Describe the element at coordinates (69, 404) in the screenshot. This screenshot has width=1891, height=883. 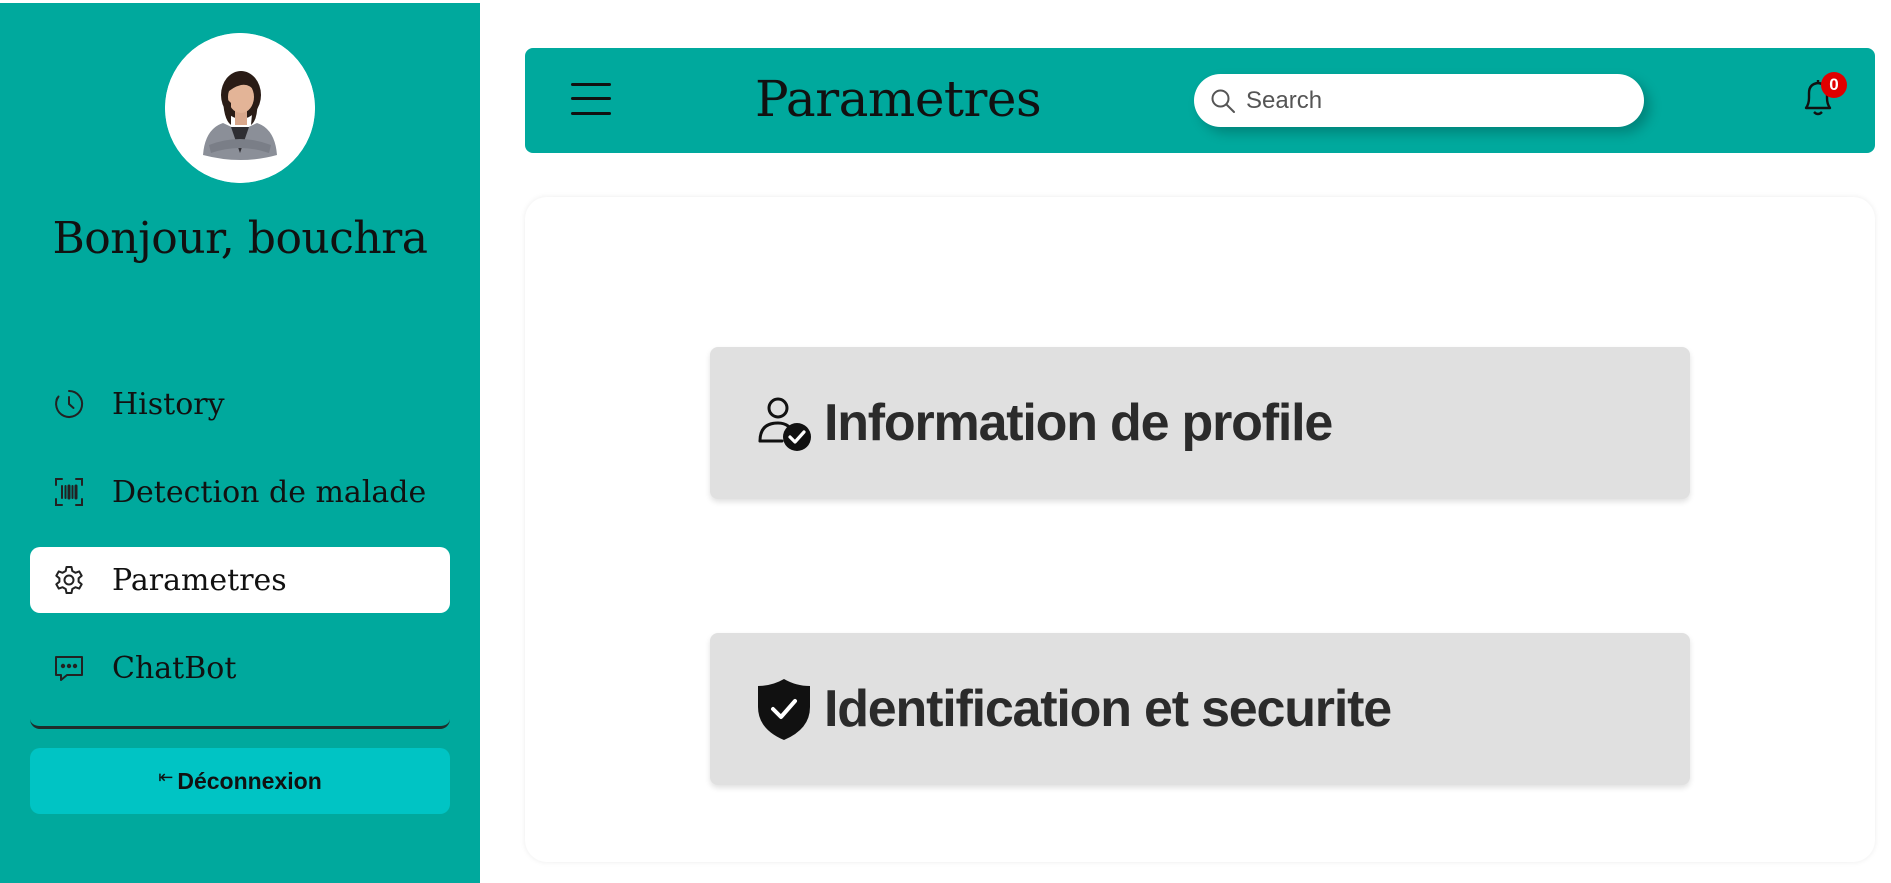
I see `history-icon` at that location.